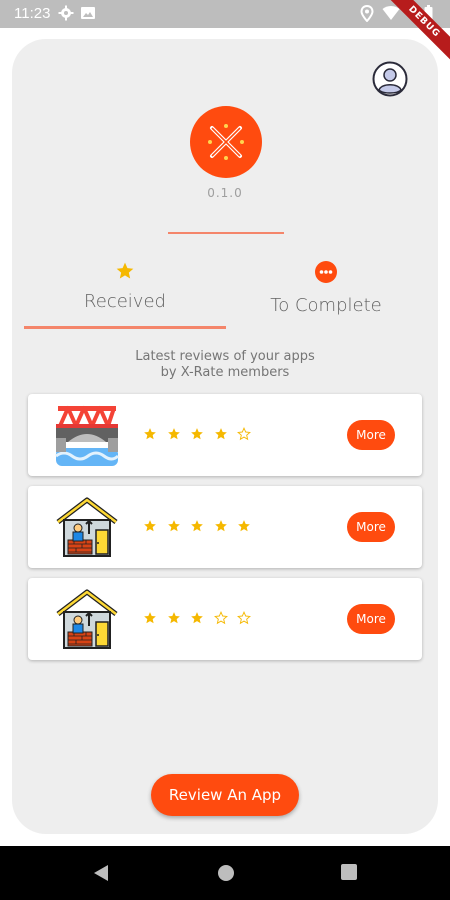 This screenshot has width=450, height=900. What do you see at coordinates (225, 372) in the screenshot?
I see `reviews-subtitle-line2: by X-Rate members` at bounding box center [225, 372].